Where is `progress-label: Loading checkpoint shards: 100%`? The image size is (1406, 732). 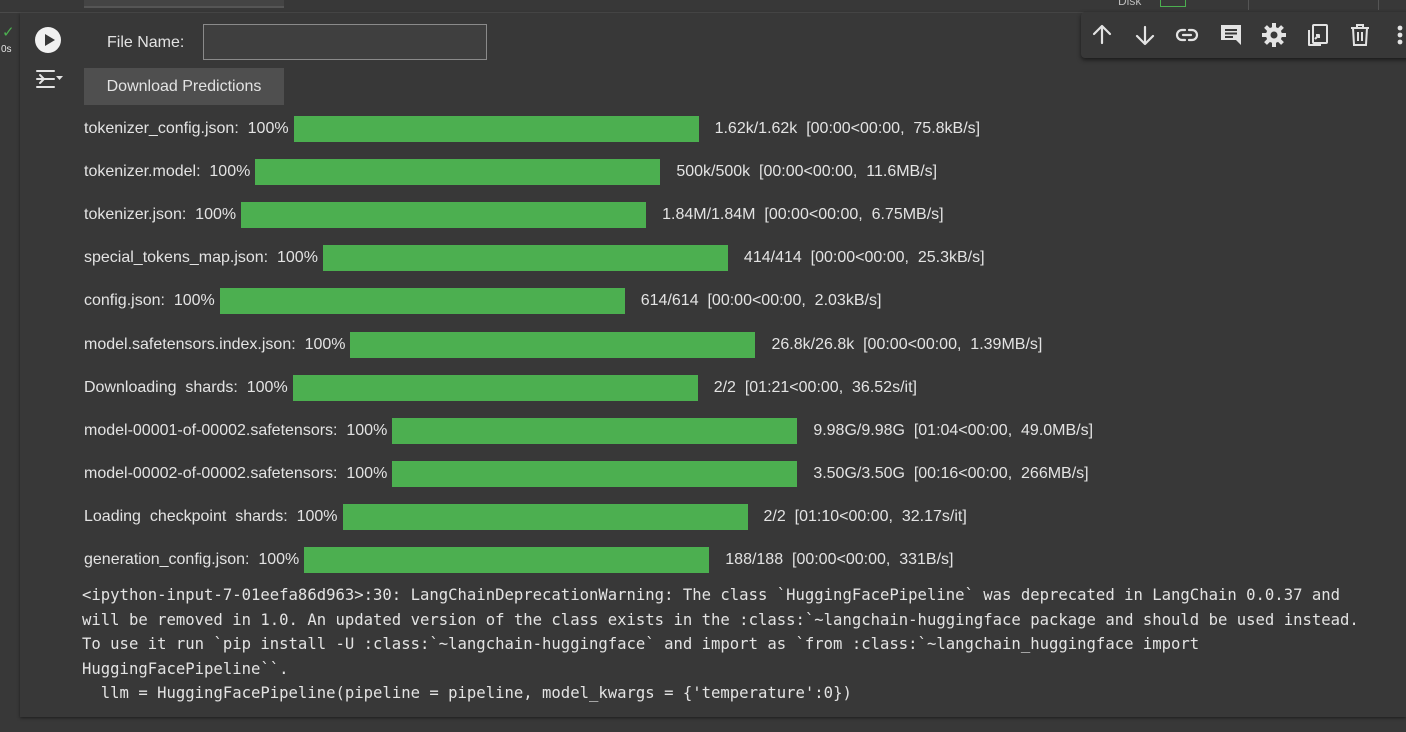 progress-label: Loading checkpoint shards: 100% is located at coordinates (211, 516).